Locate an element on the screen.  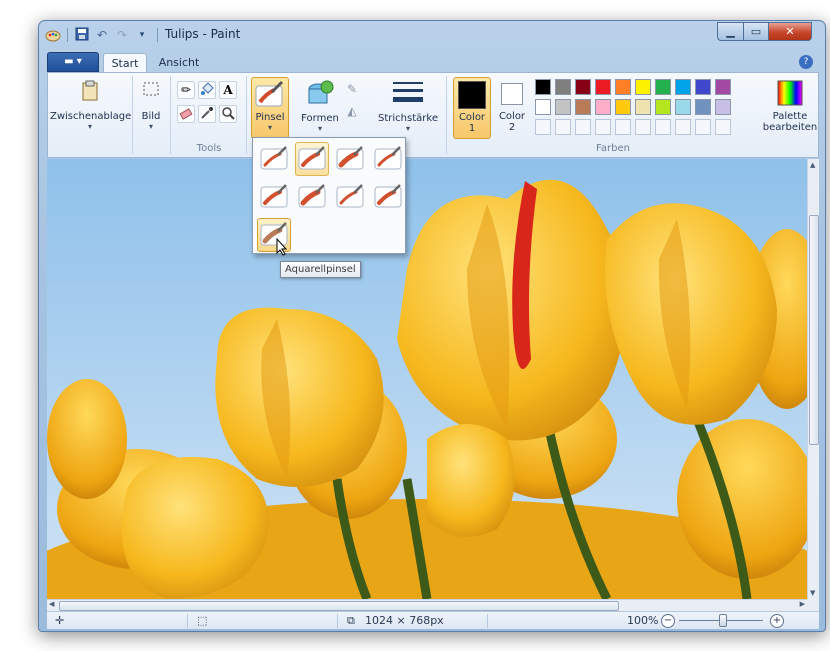
color2-swatch is located at coordinates (512, 94).